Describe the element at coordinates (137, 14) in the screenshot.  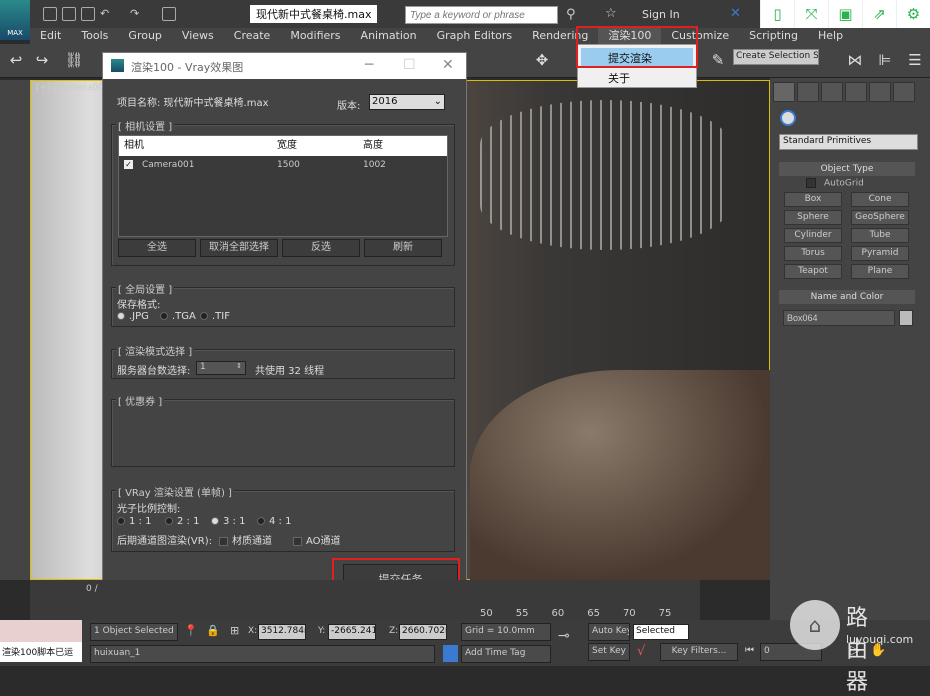
I see `redo-icon: ↷` at that location.